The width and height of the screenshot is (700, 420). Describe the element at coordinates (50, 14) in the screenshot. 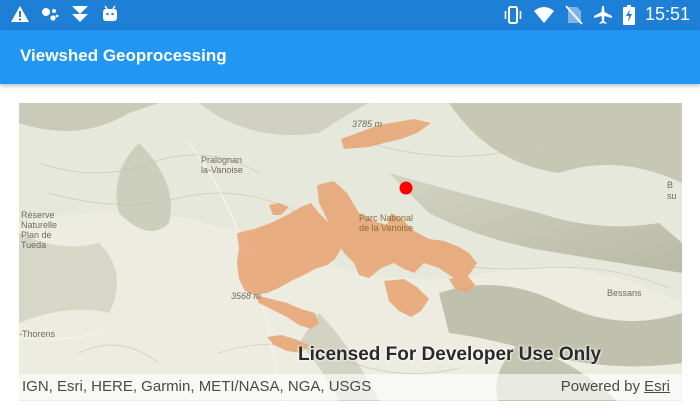

I see `assistant-icon` at that location.